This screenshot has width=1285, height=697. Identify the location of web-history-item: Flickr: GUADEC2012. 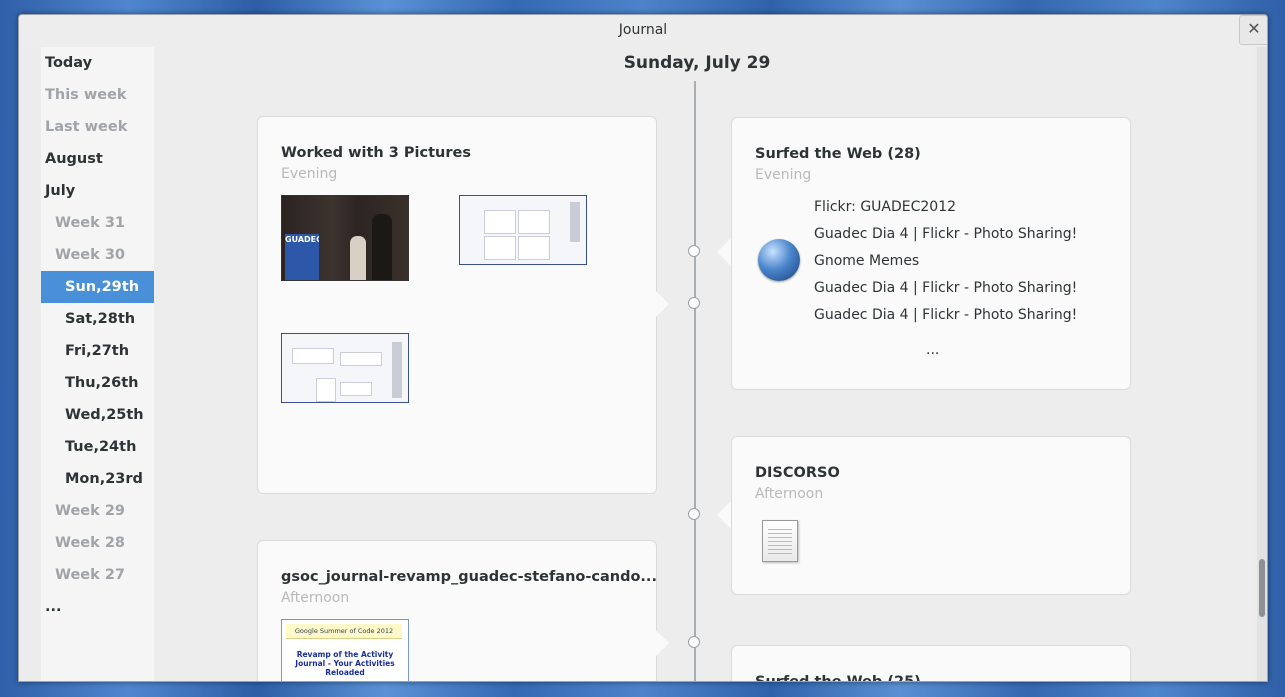
(885, 207).